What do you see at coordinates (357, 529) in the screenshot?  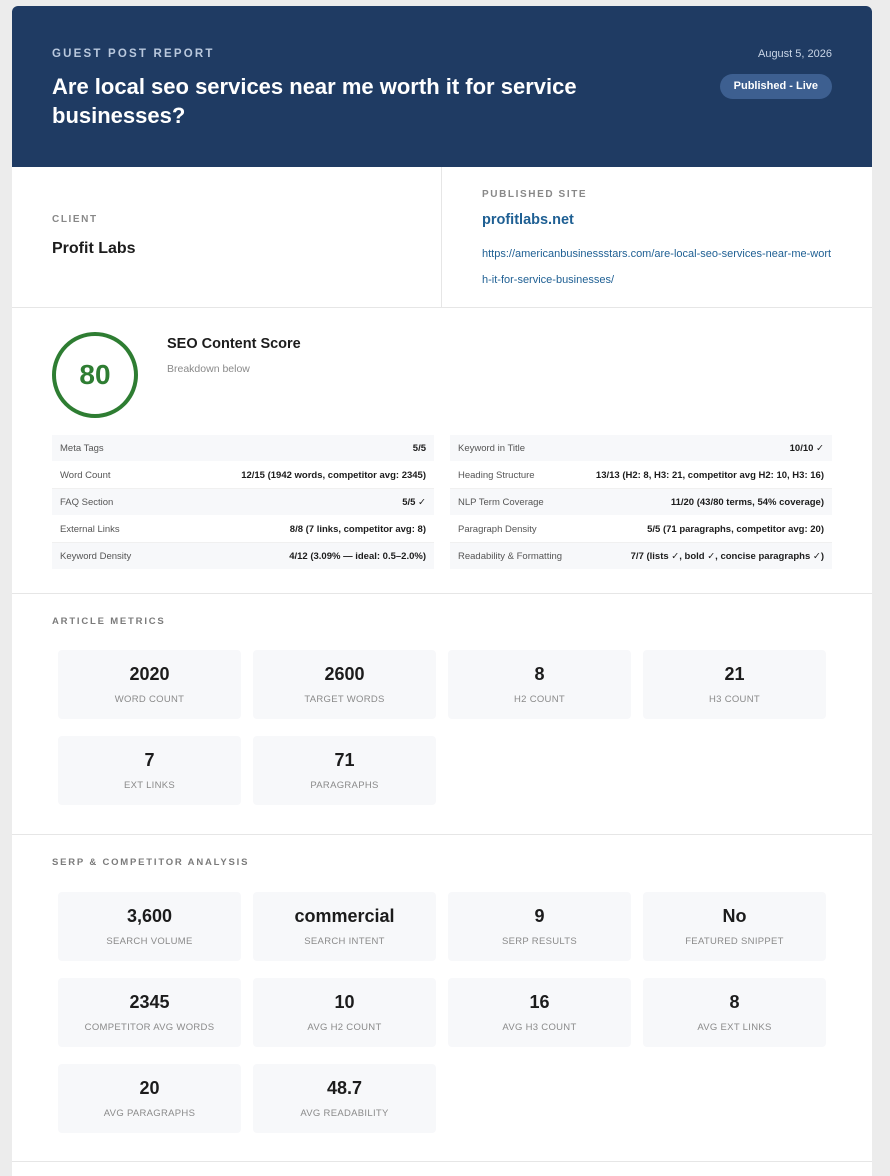 I see `breakdown-value: 8/8 (7 links, competitor avg: 8)` at bounding box center [357, 529].